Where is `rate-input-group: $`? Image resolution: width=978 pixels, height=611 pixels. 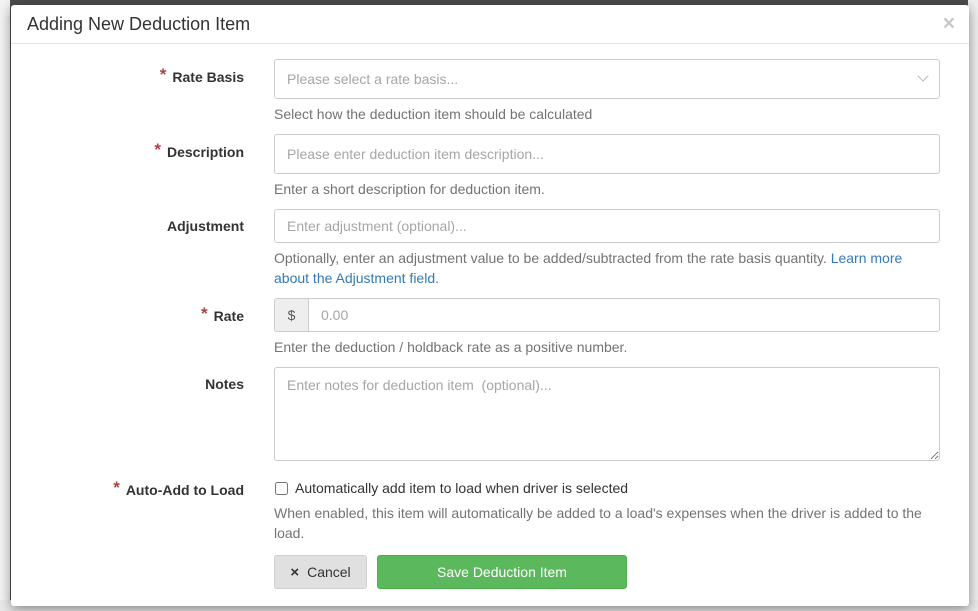 rate-input-group: $ is located at coordinates (607, 315).